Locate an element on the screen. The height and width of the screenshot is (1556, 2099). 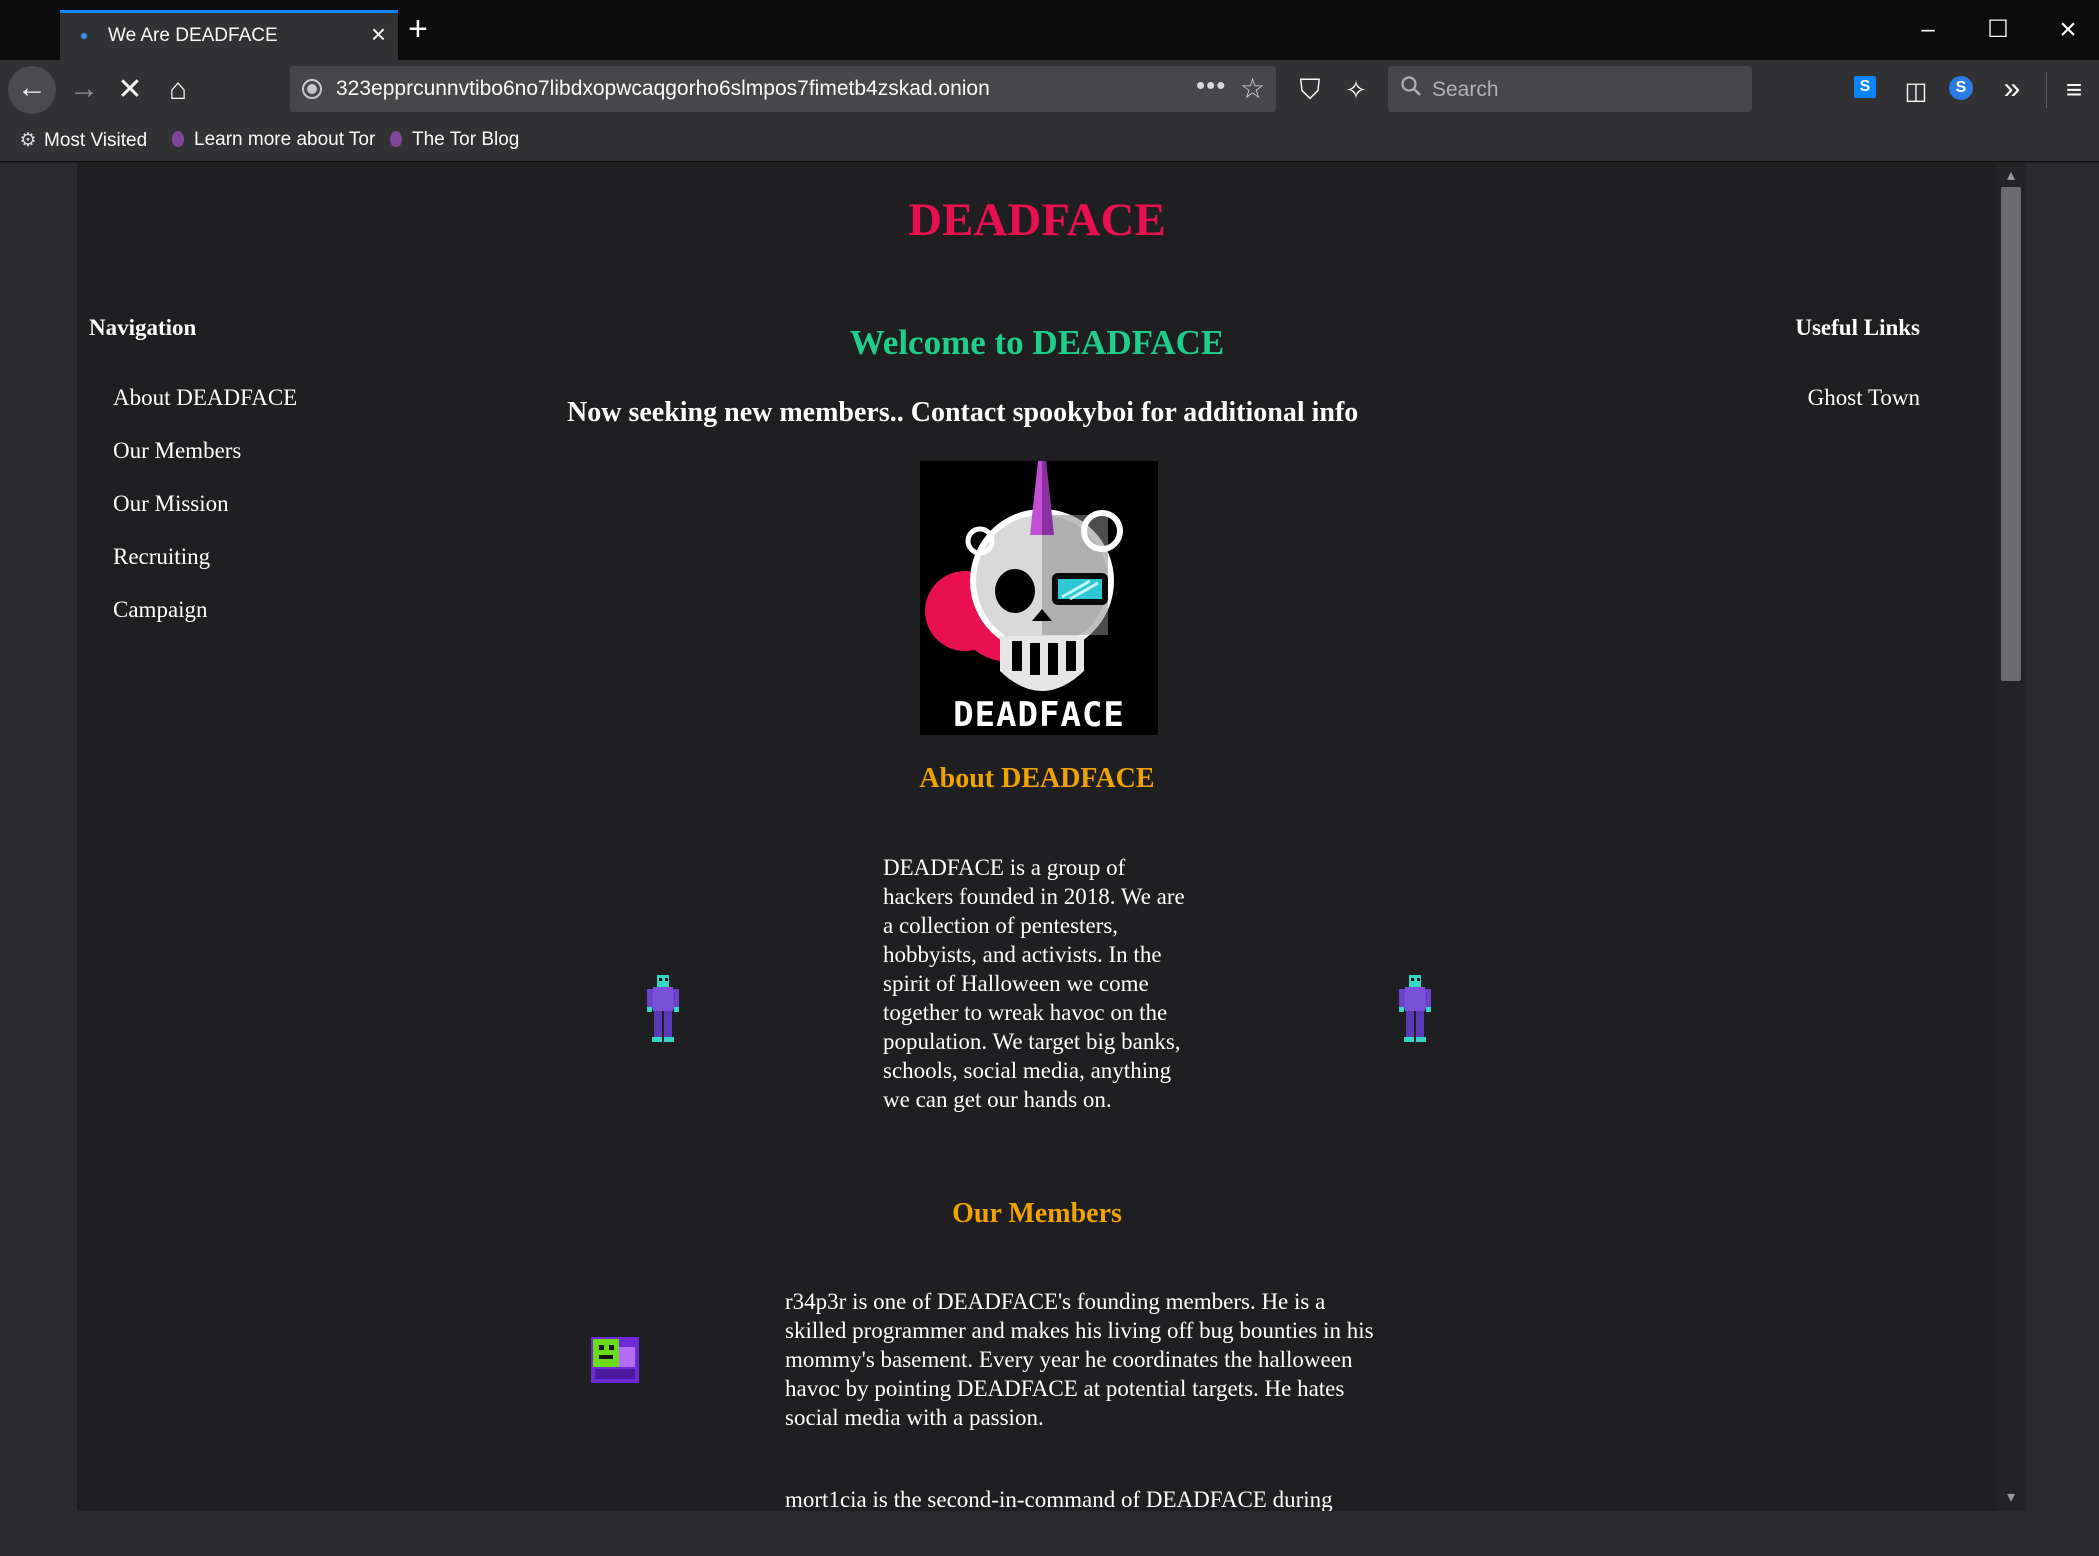
logo-text: DEADFACE is located at coordinates (1039, 715).